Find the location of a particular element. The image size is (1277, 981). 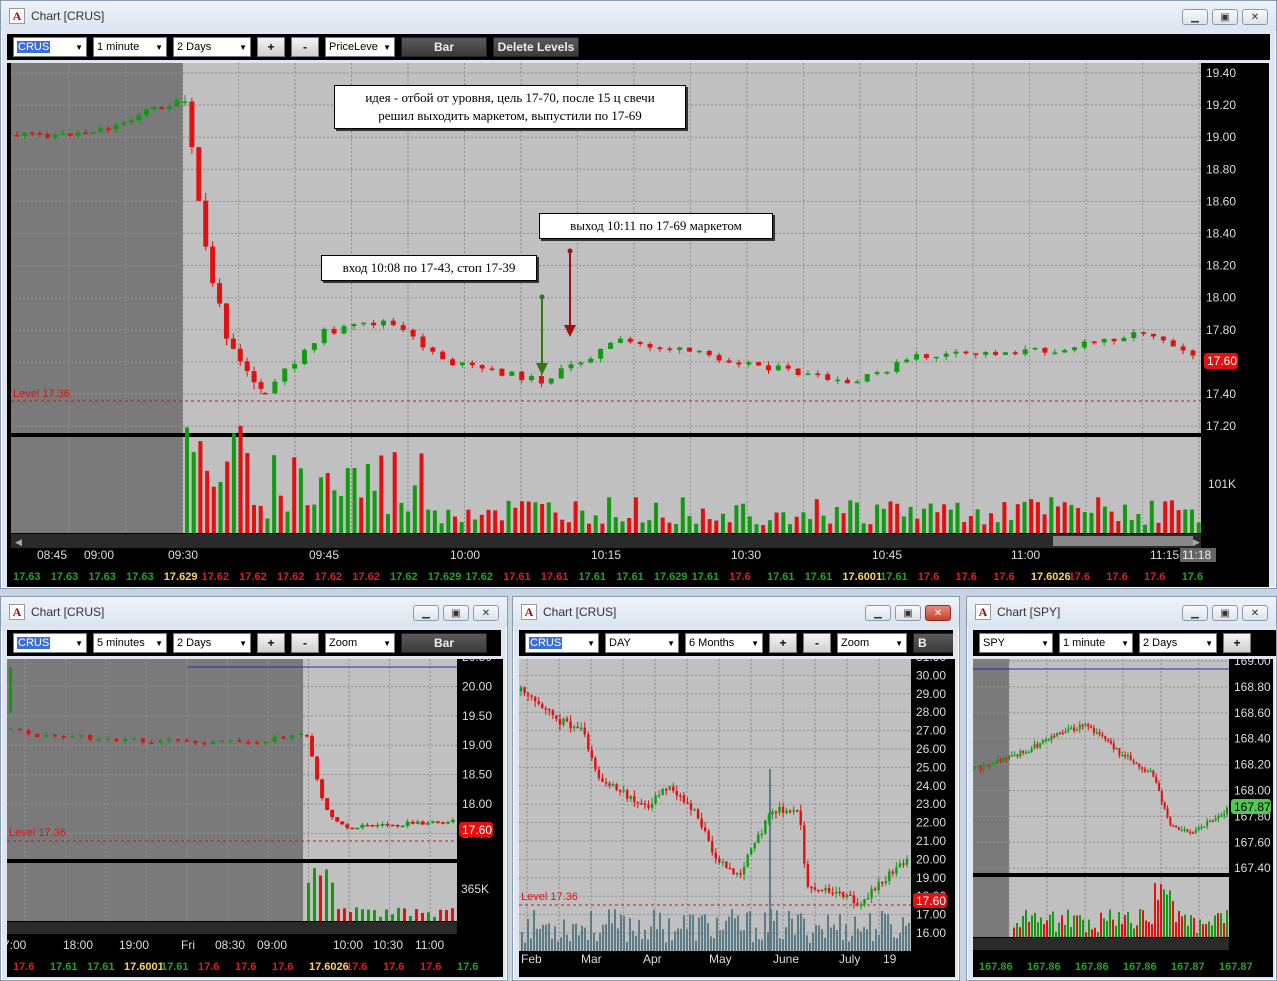

tape-price: 17.629 is located at coordinates (670, 577).